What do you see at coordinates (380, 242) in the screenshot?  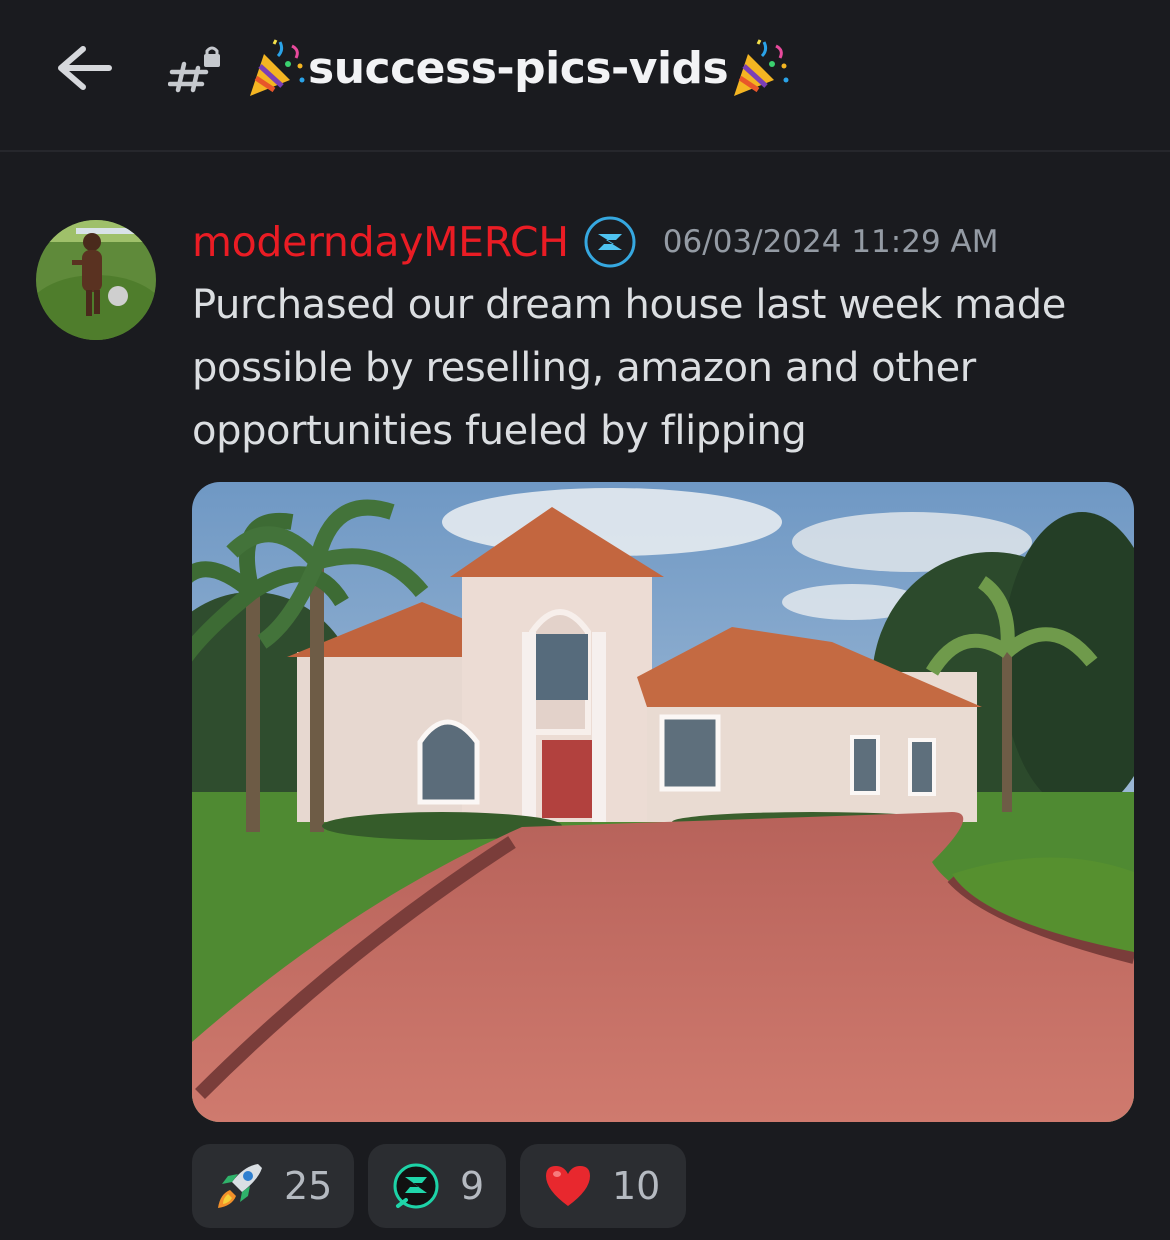 I see `author-name: moderndayMERCH` at bounding box center [380, 242].